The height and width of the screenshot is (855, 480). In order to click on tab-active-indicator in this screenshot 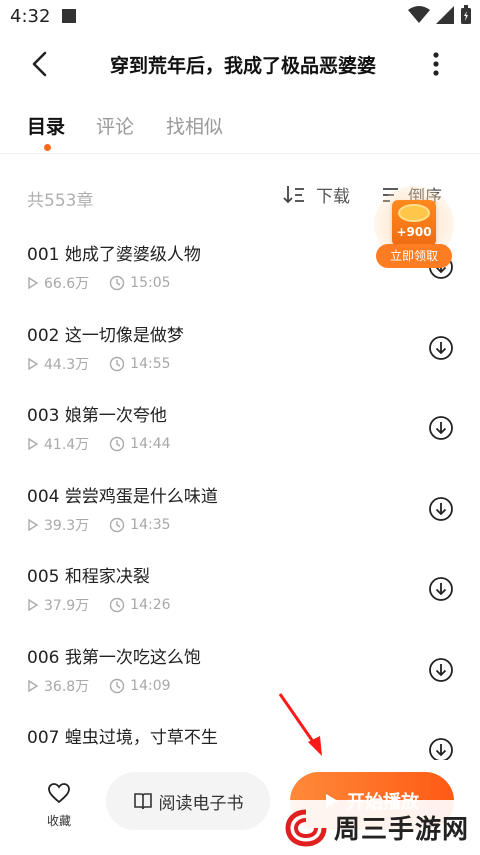, I will do `click(47, 147)`.